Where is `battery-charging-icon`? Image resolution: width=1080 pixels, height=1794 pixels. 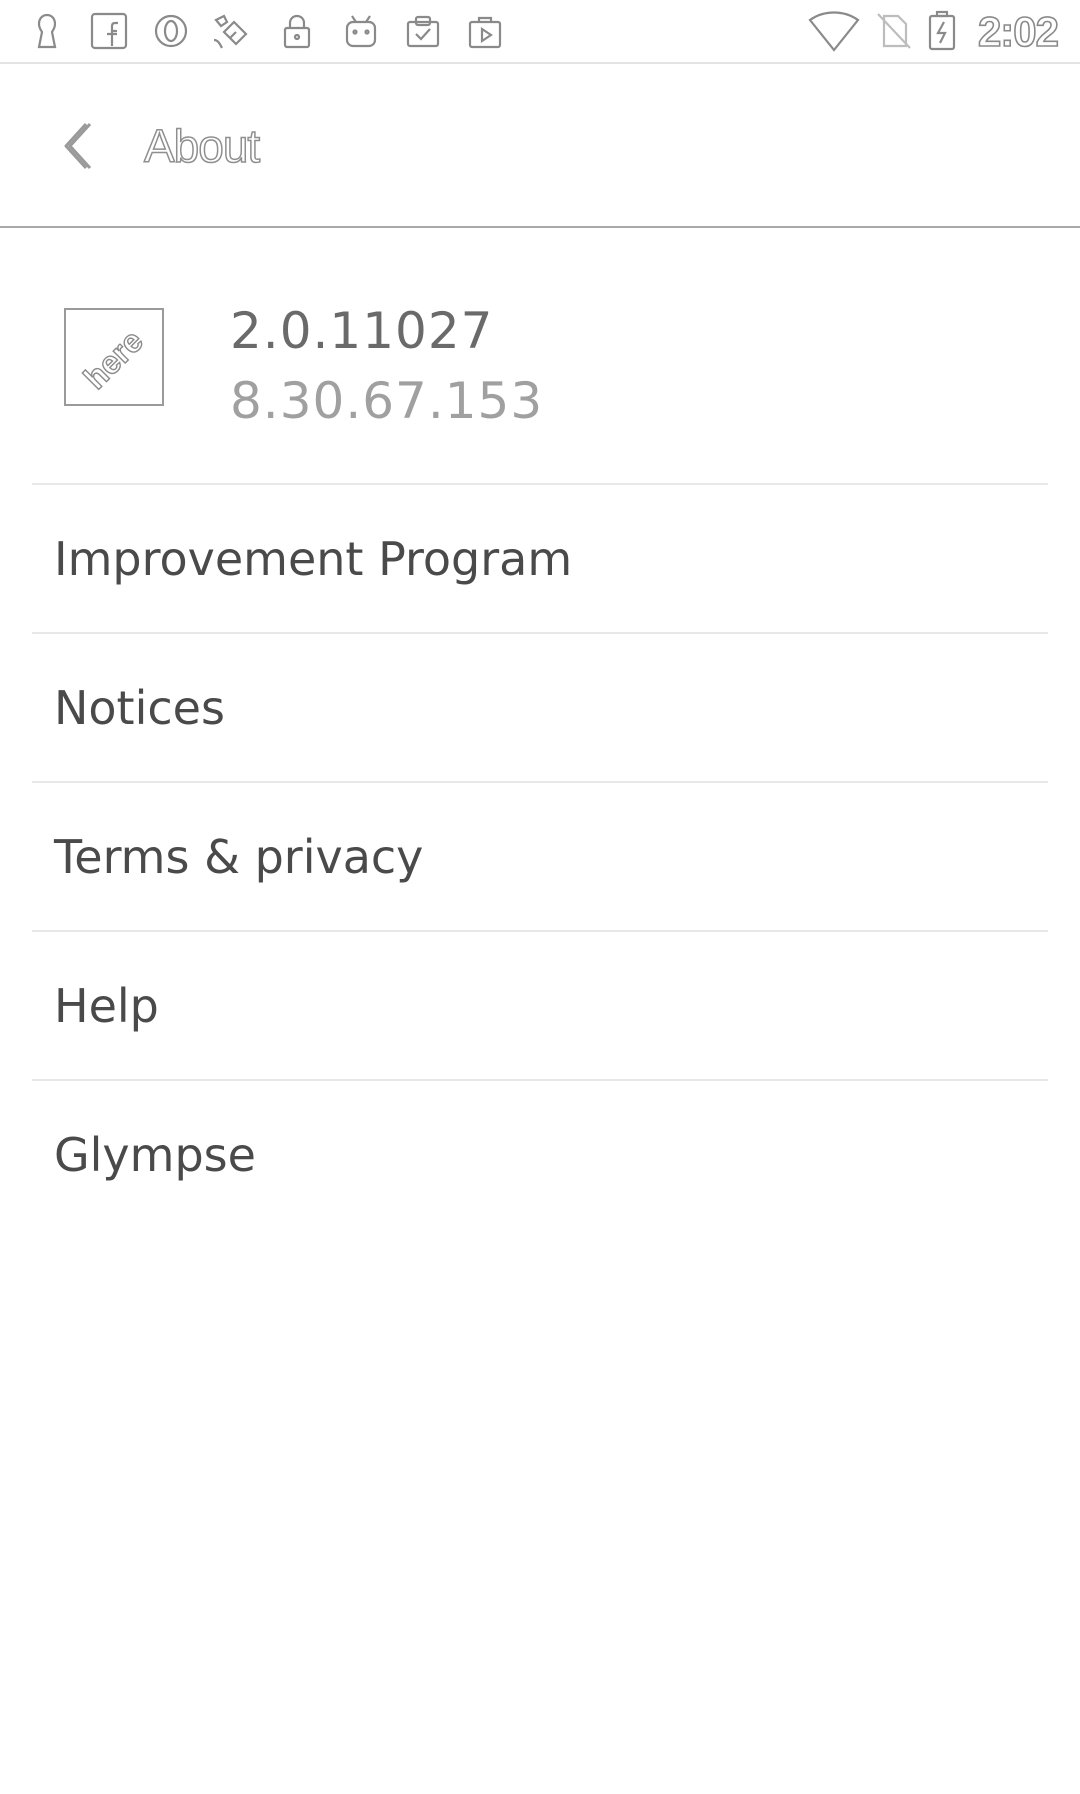 battery-charging-icon is located at coordinates (942, 31).